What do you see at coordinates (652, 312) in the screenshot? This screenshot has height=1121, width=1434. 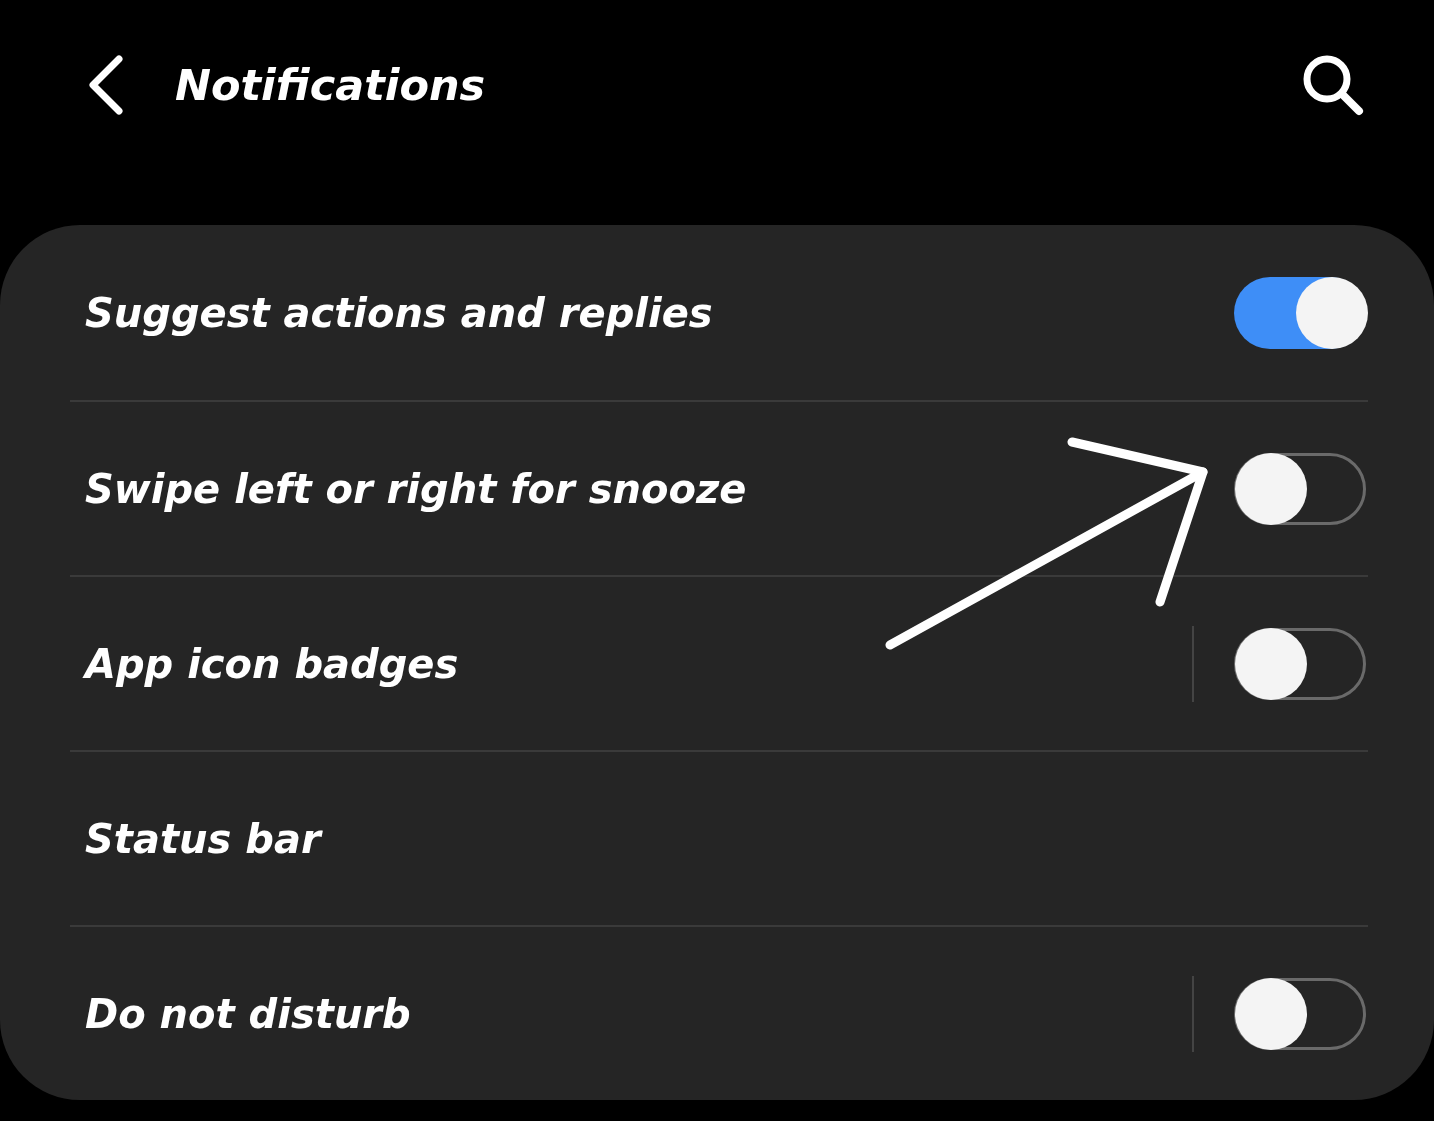 I see `setting-label: Suggest actions and replies` at bounding box center [652, 312].